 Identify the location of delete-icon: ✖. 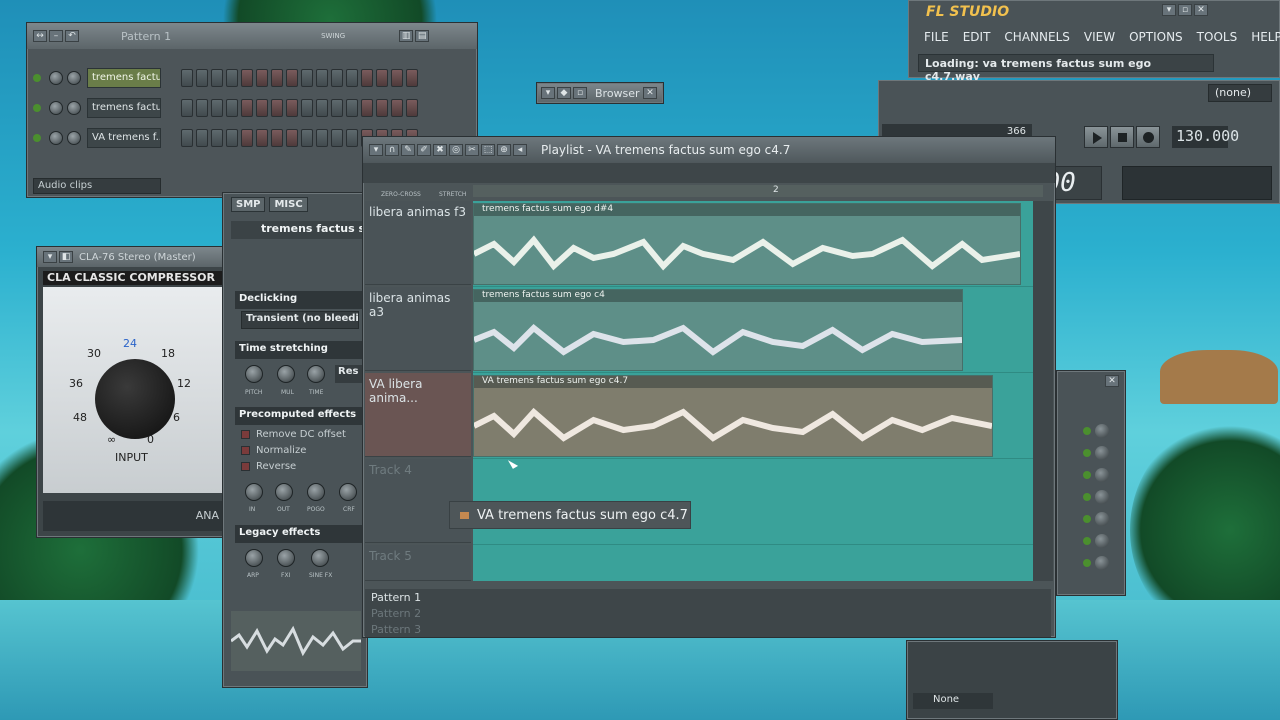
(440, 150).